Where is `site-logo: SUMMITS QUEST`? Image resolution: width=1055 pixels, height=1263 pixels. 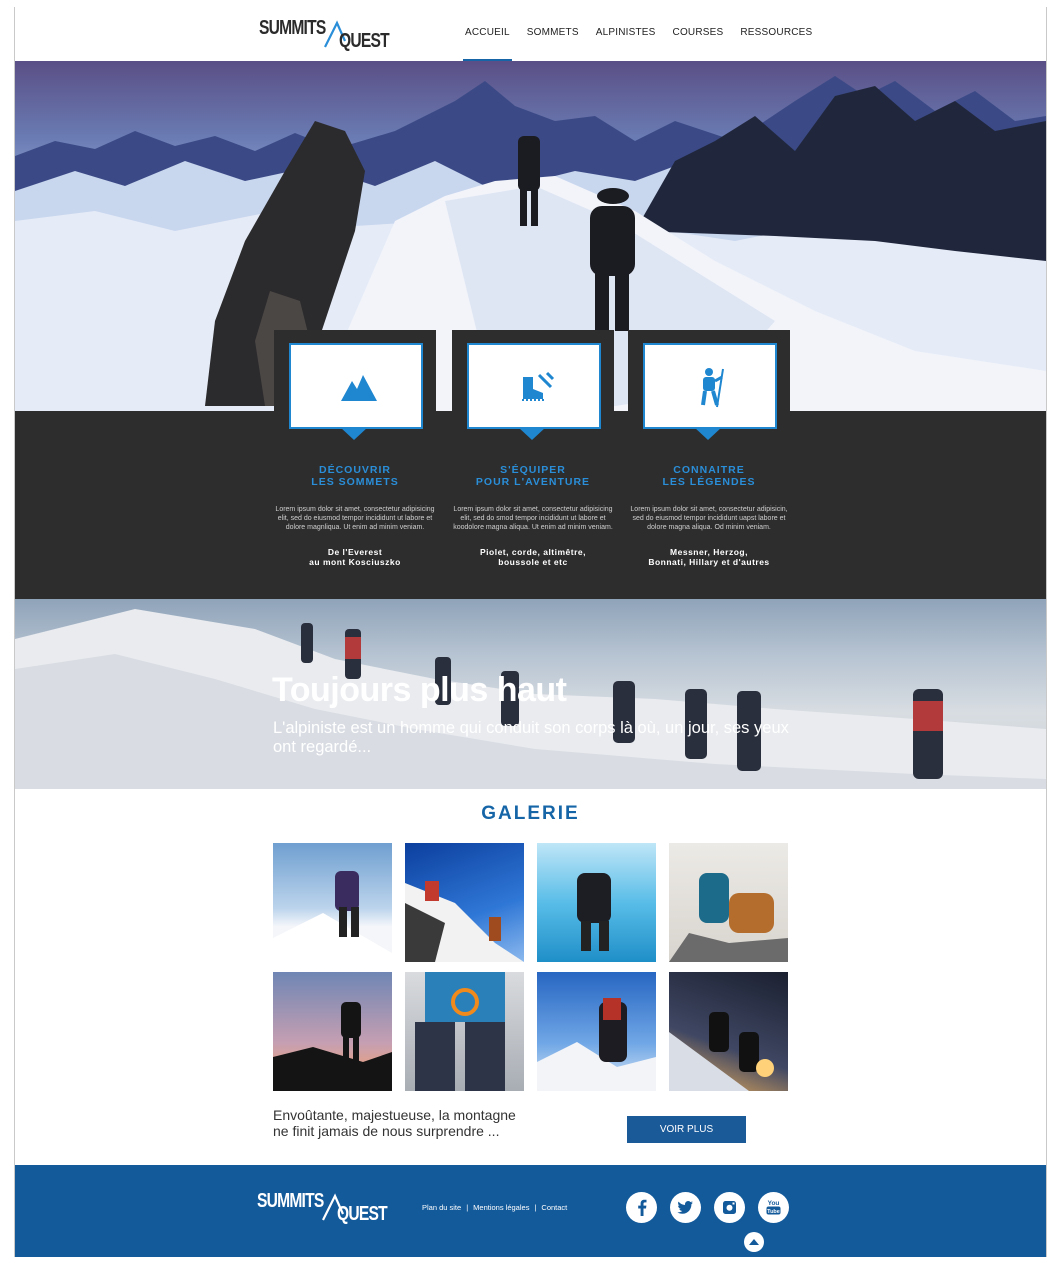
site-logo: SUMMITS QUEST is located at coordinates (329, 33).